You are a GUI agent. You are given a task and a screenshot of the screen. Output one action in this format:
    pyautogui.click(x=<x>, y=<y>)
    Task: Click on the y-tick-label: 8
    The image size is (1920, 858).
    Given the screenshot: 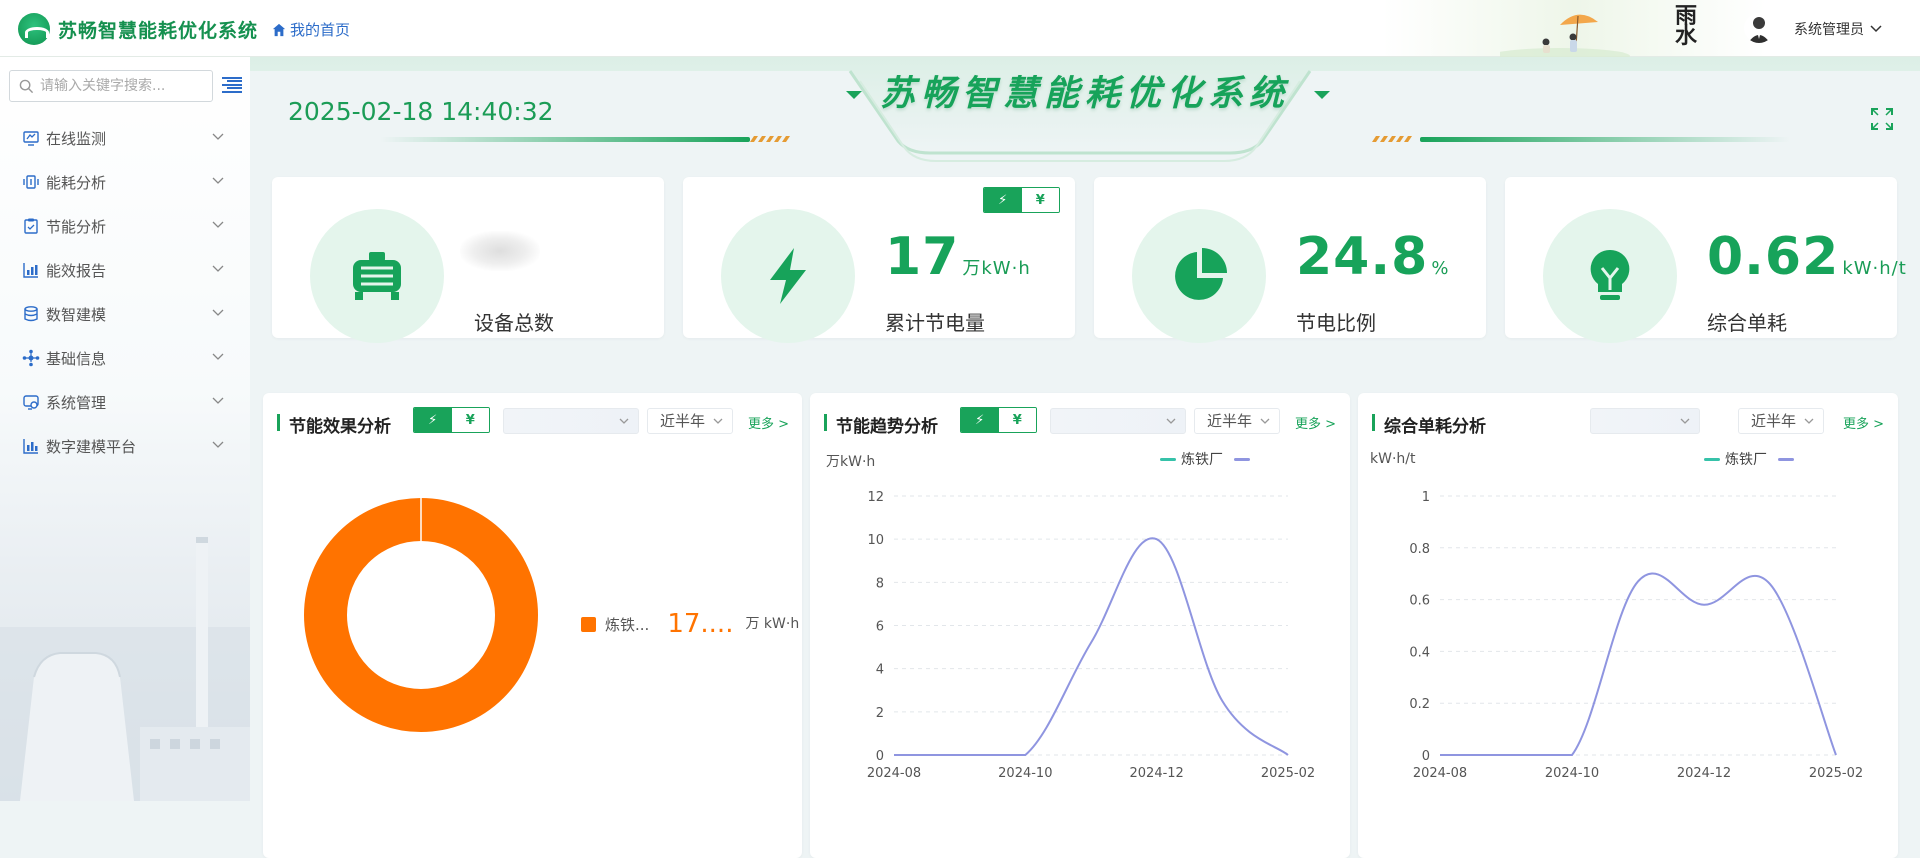 What is the action you would take?
    pyautogui.click(x=880, y=583)
    